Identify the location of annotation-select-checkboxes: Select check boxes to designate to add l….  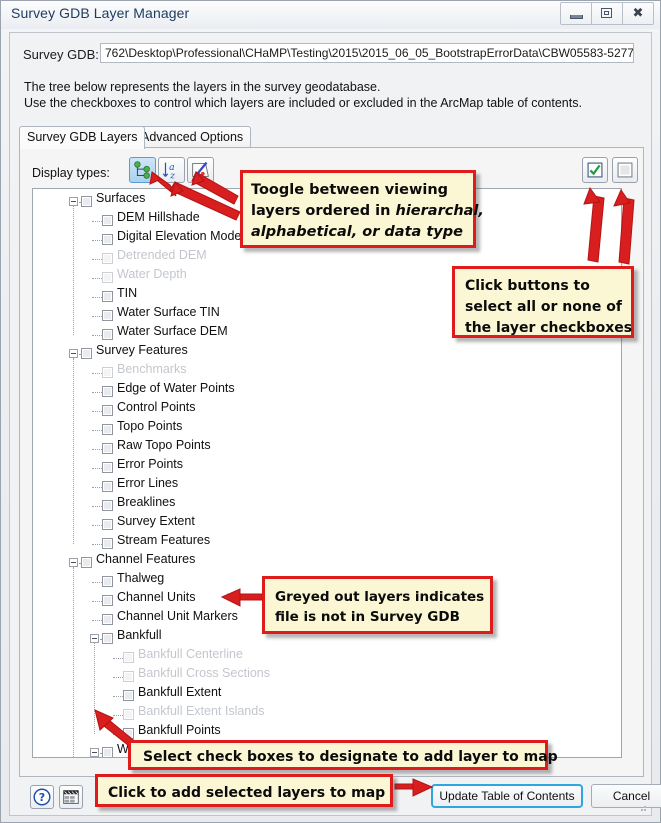
(343, 755).